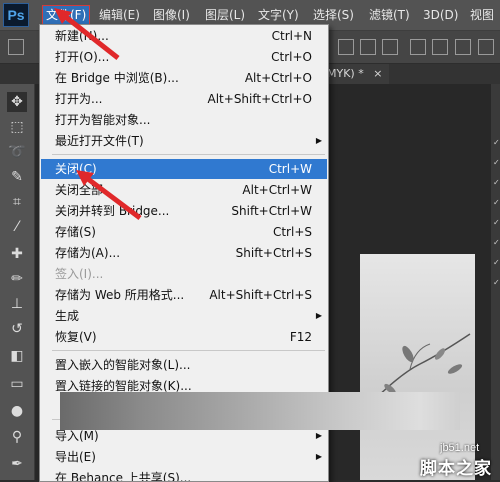 The height and width of the screenshot is (482, 500). I want to click on menu-item-shortcut: Ctrl+S, so click(292, 232).